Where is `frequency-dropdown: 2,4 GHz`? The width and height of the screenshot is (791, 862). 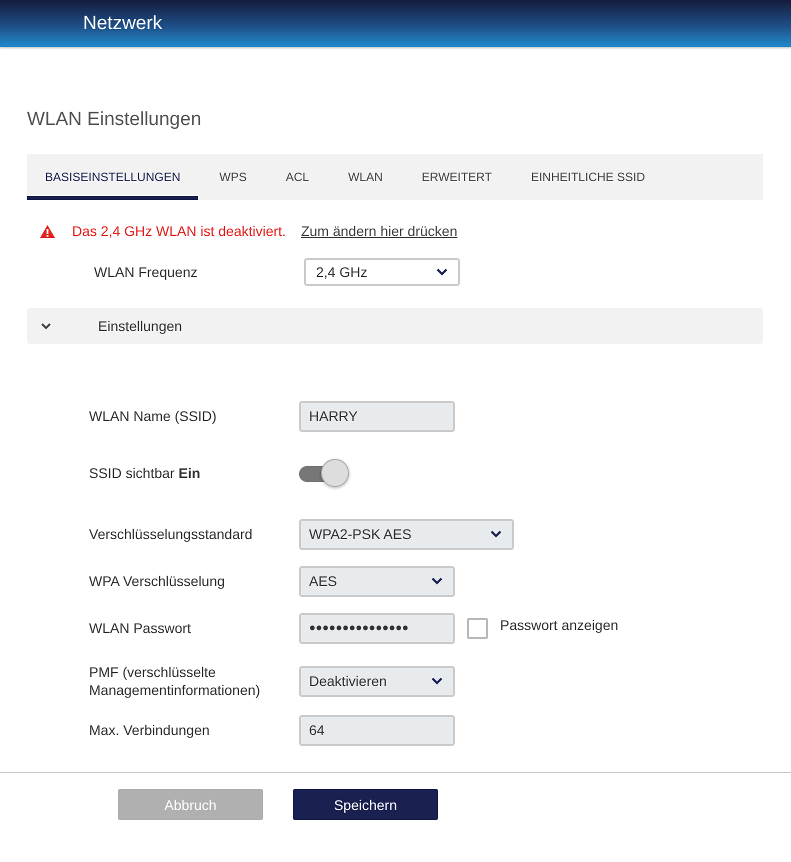 frequency-dropdown: 2,4 GHz is located at coordinates (382, 272).